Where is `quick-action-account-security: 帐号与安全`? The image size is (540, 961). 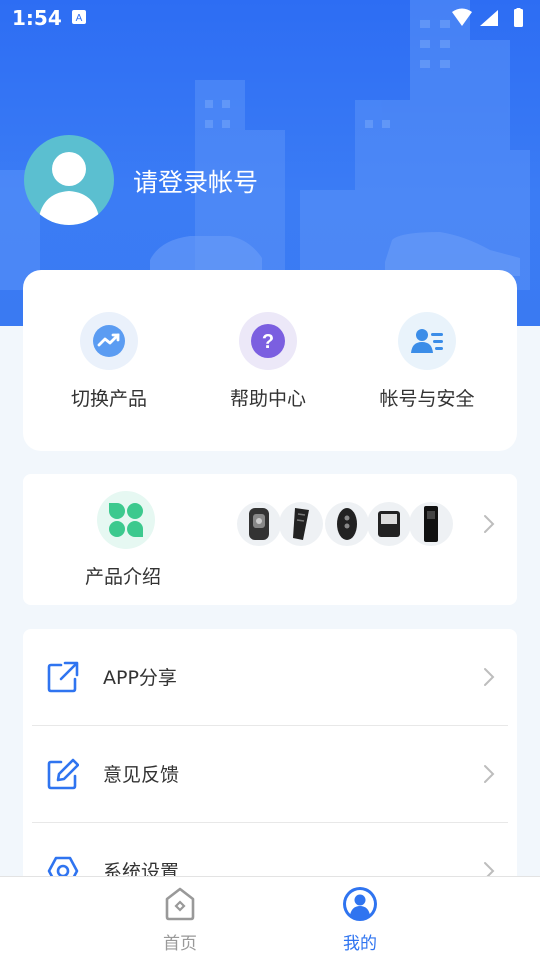
quick-action-account-security: 帐号与安全 is located at coordinates (427, 361).